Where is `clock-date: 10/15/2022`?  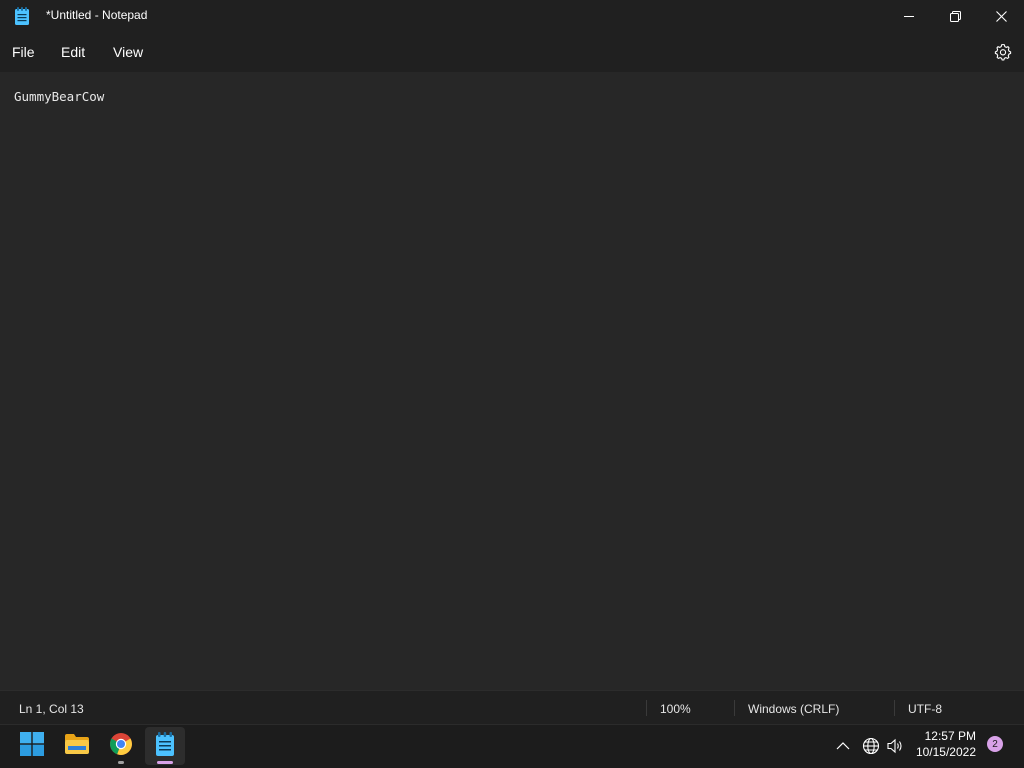
clock-date: 10/15/2022 is located at coordinates (944, 752).